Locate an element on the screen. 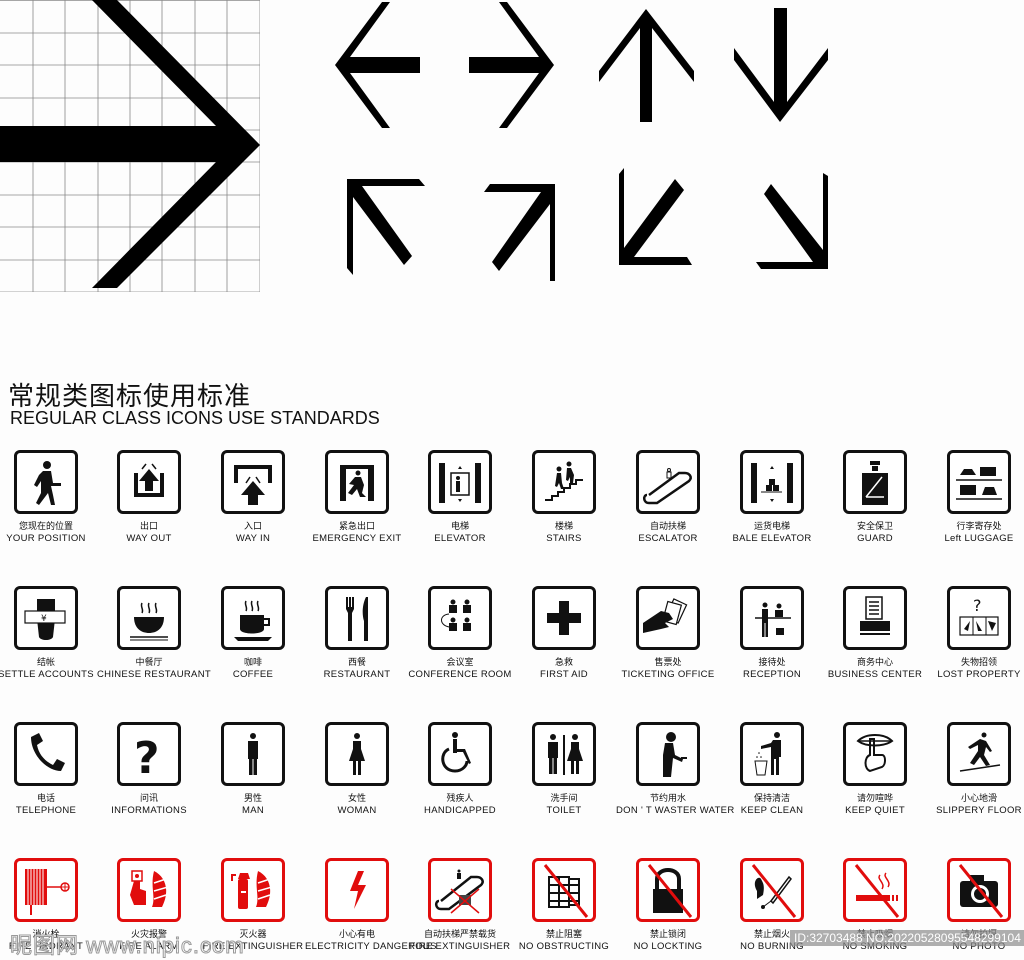 This screenshot has width=1024, height=960. save-water-icon-glyph is located at coordinates (675, 754).